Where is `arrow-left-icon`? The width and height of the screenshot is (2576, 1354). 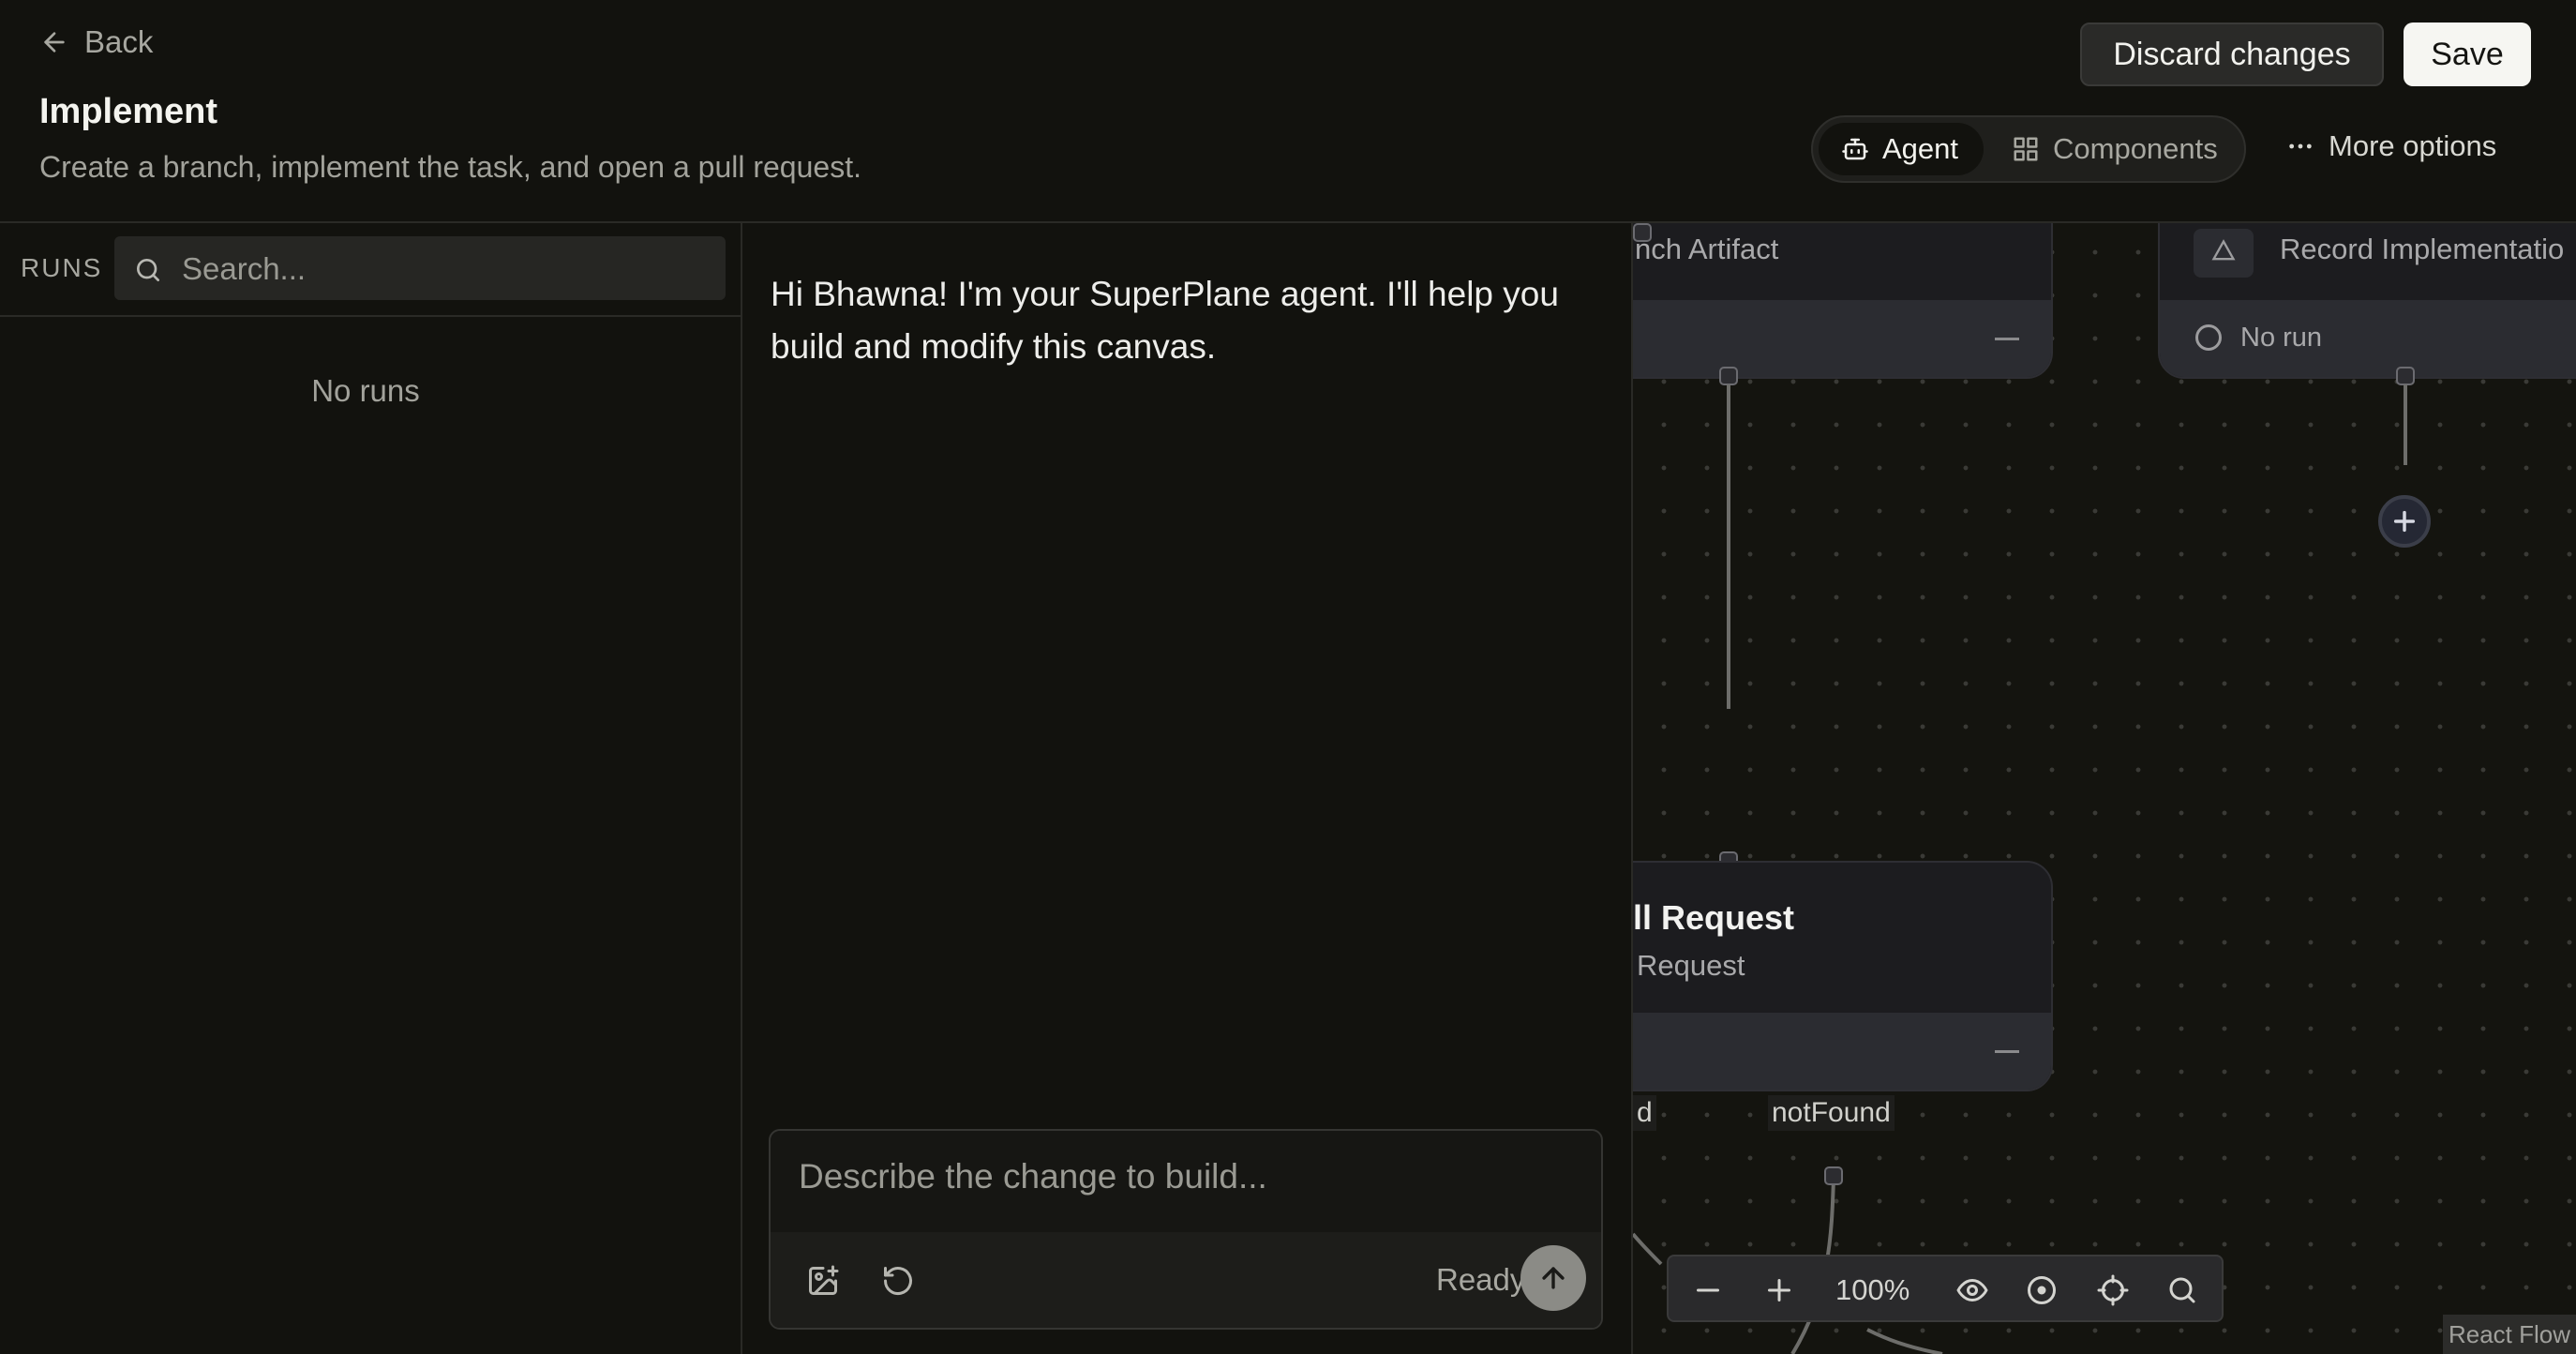
arrow-left-icon is located at coordinates (54, 42).